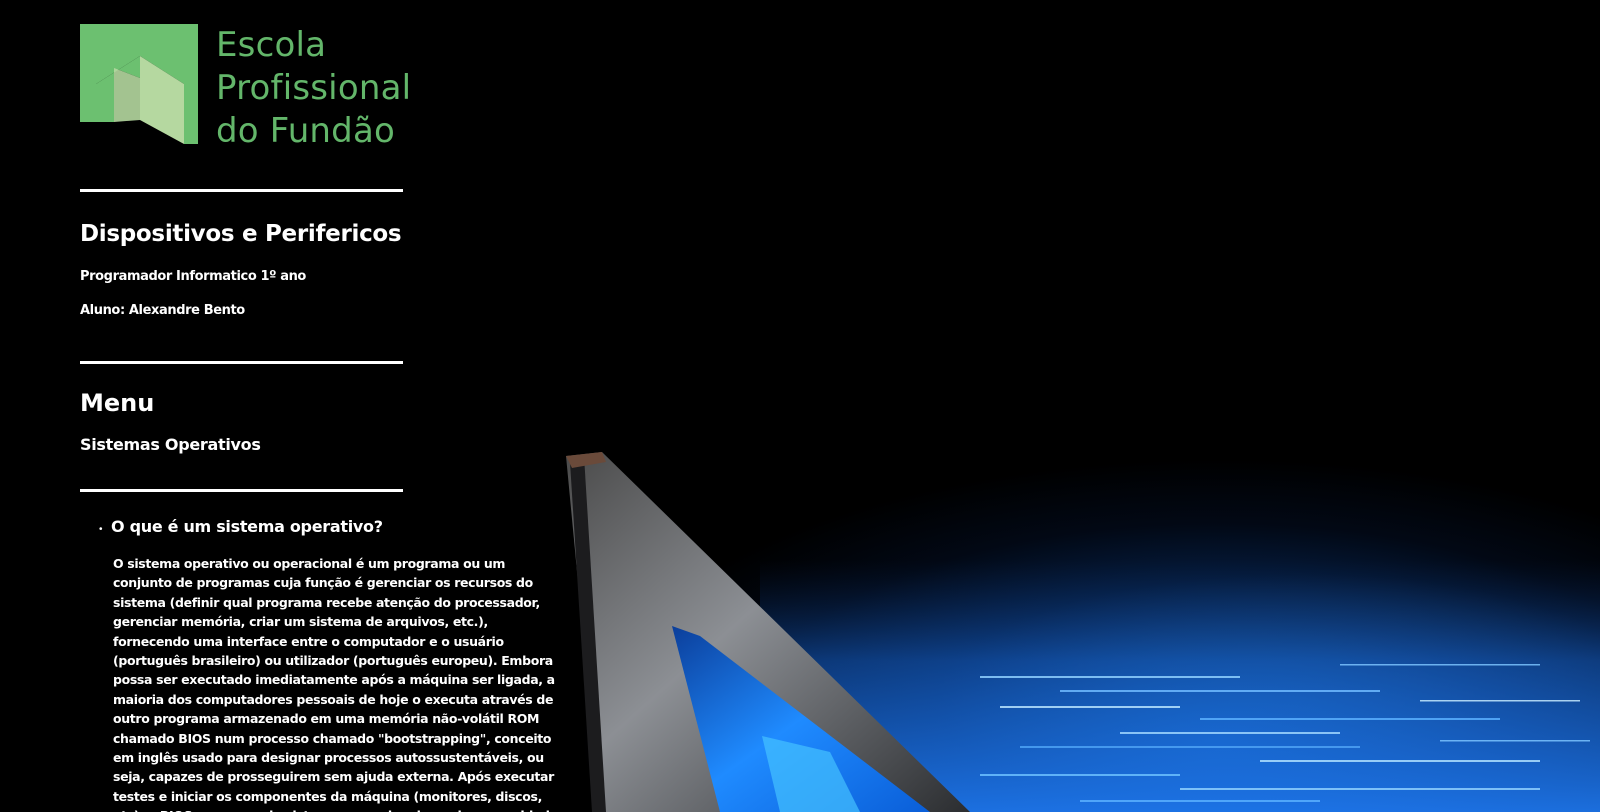 The image size is (1600, 812). I want to click on school-name-line-2: Profissional, so click(314, 88).